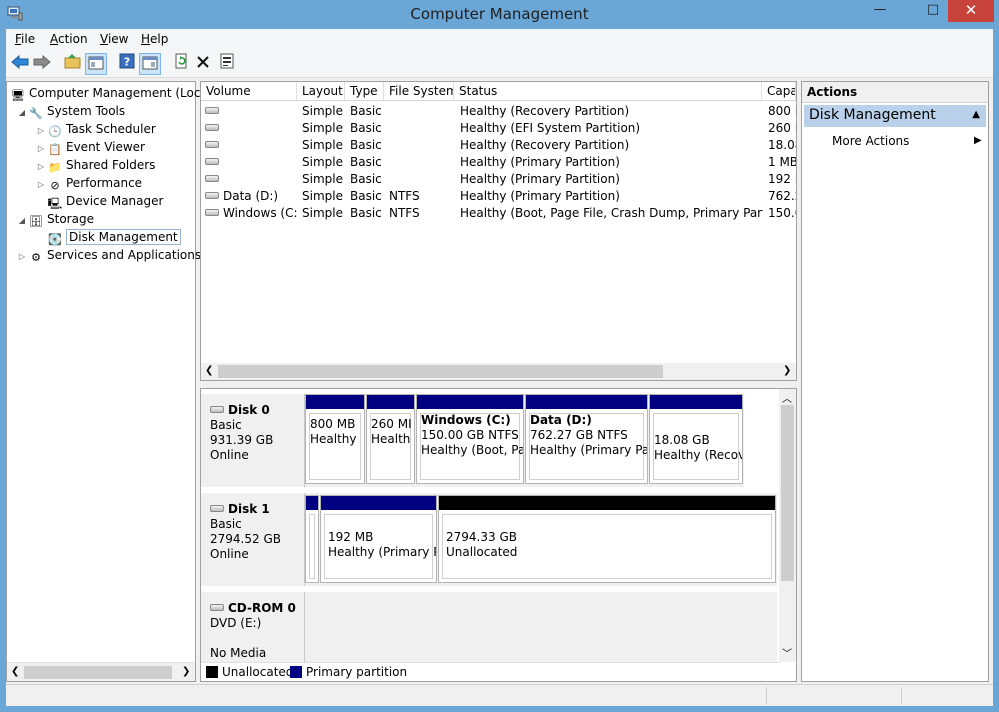 This screenshot has height=712, width=999. I want to click on back-arrow-icon, so click(20, 64).